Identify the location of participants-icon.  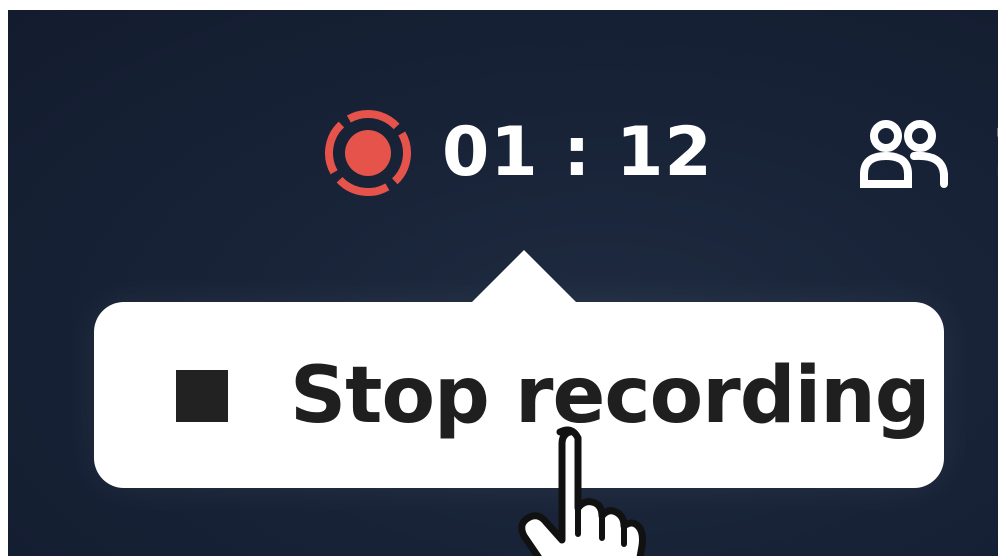
(904, 154).